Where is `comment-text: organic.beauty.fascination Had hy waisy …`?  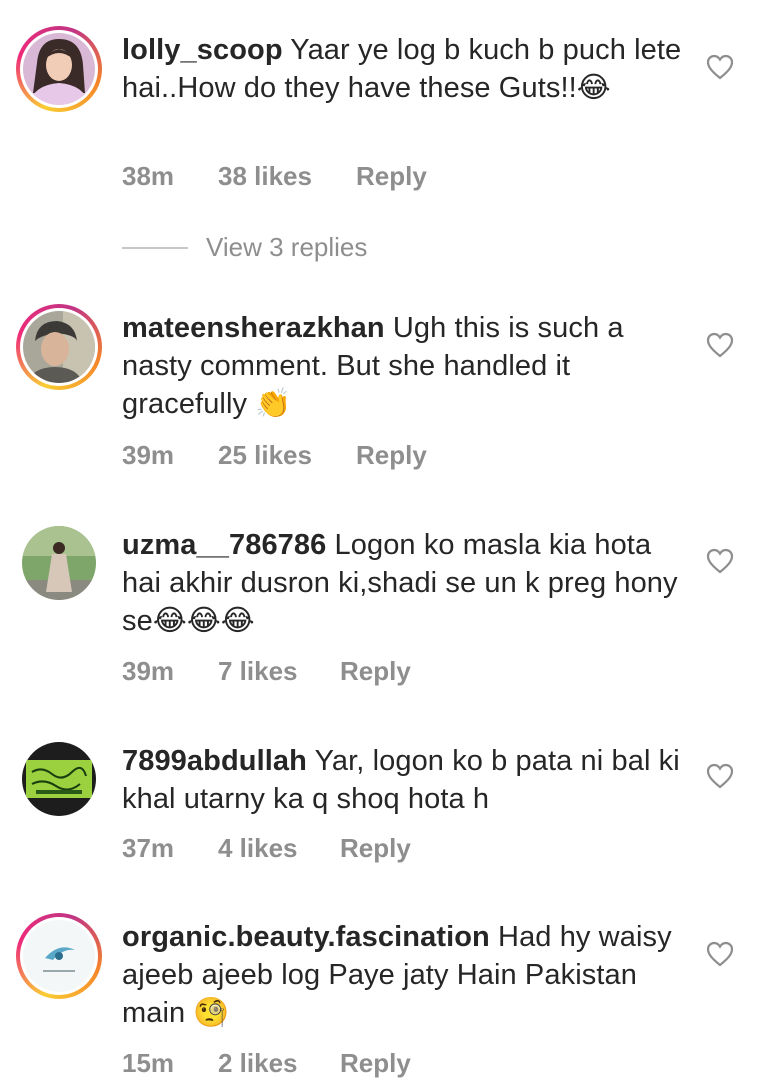
comment-text: organic.beauty.fascination Had hy waisy … is located at coordinates (407, 975).